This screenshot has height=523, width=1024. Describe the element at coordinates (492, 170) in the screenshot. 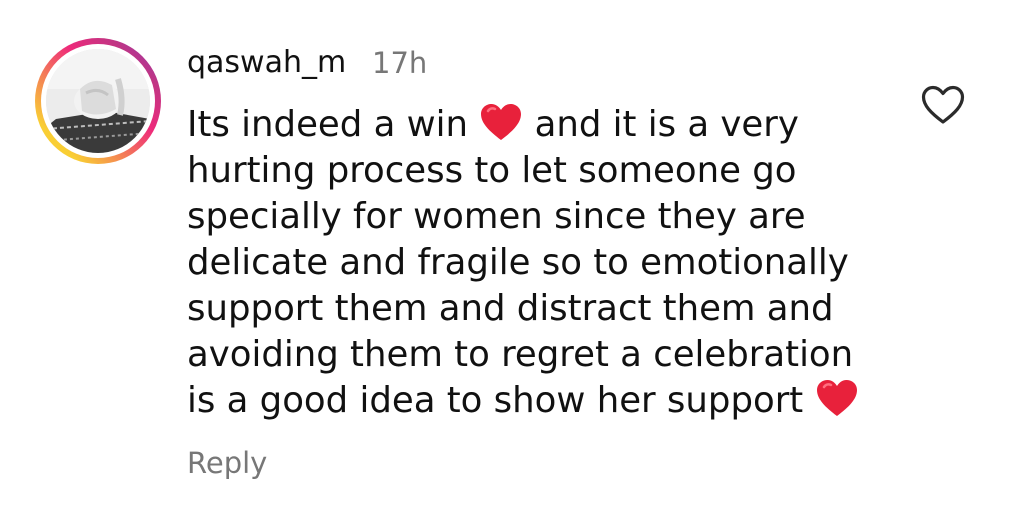

I see `comment-line: hurting process to let someone go` at that location.